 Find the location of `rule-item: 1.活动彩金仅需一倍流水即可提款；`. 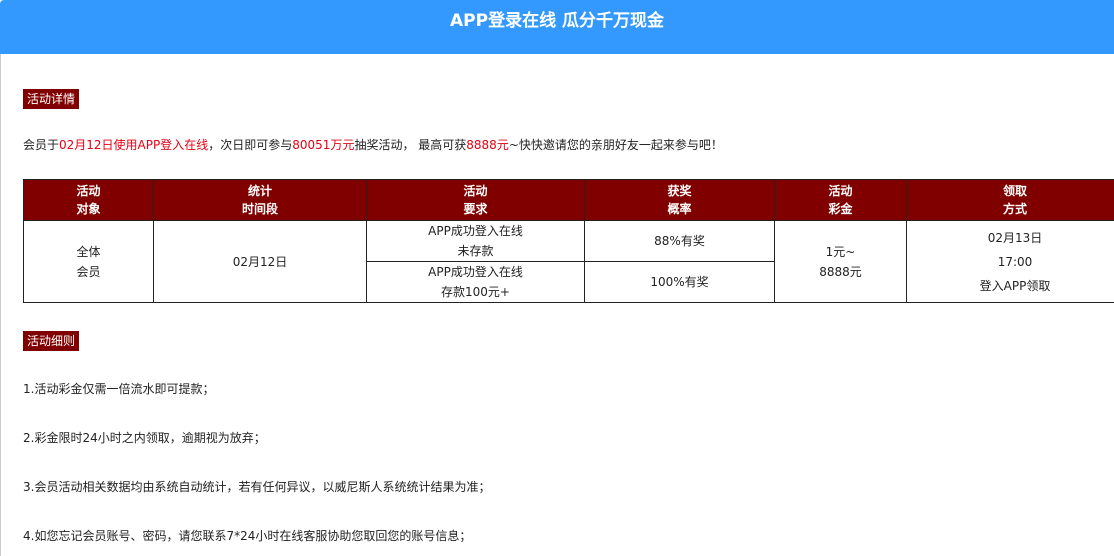

rule-item: 1.活动彩金仅需一倍流水即可提款； is located at coordinates (119, 389).